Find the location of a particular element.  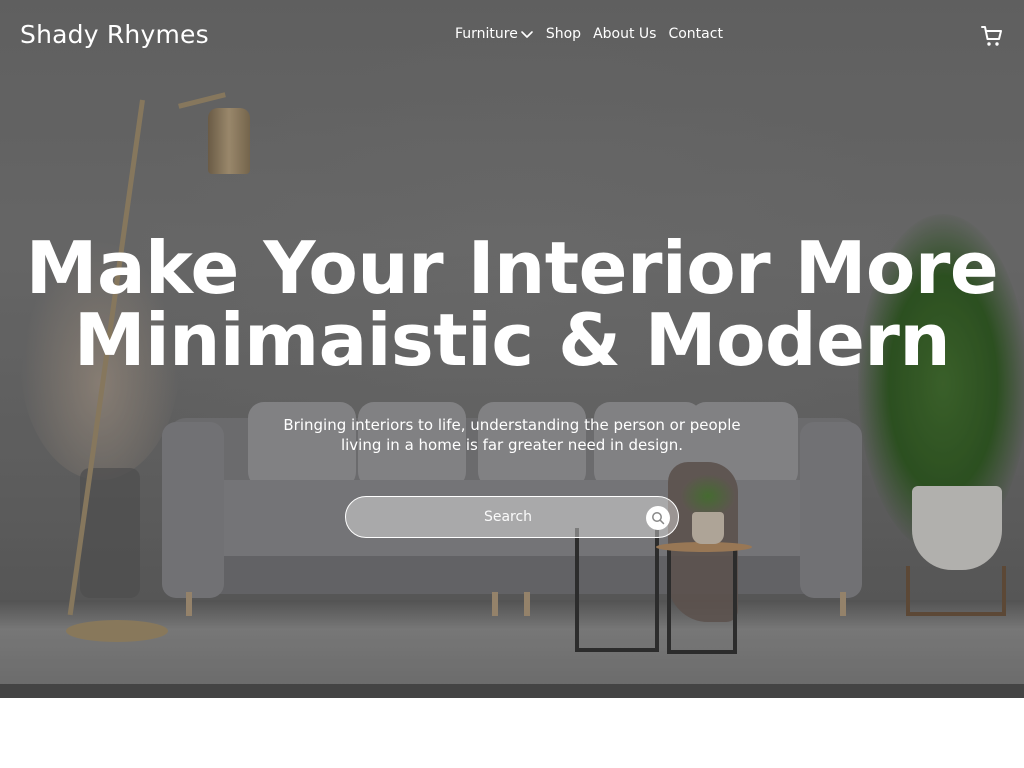

chevron-down-icon is located at coordinates (527, 34).